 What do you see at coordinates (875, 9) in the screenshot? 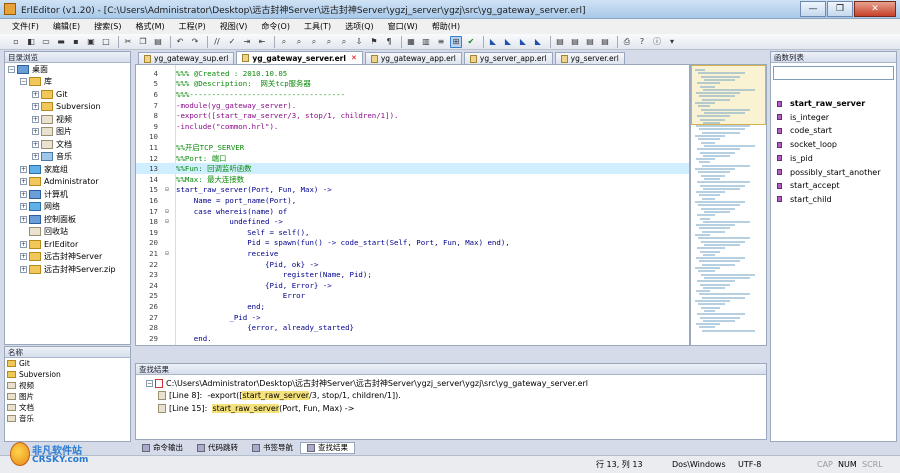
I see `close-button: ✕` at bounding box center [875, 9].